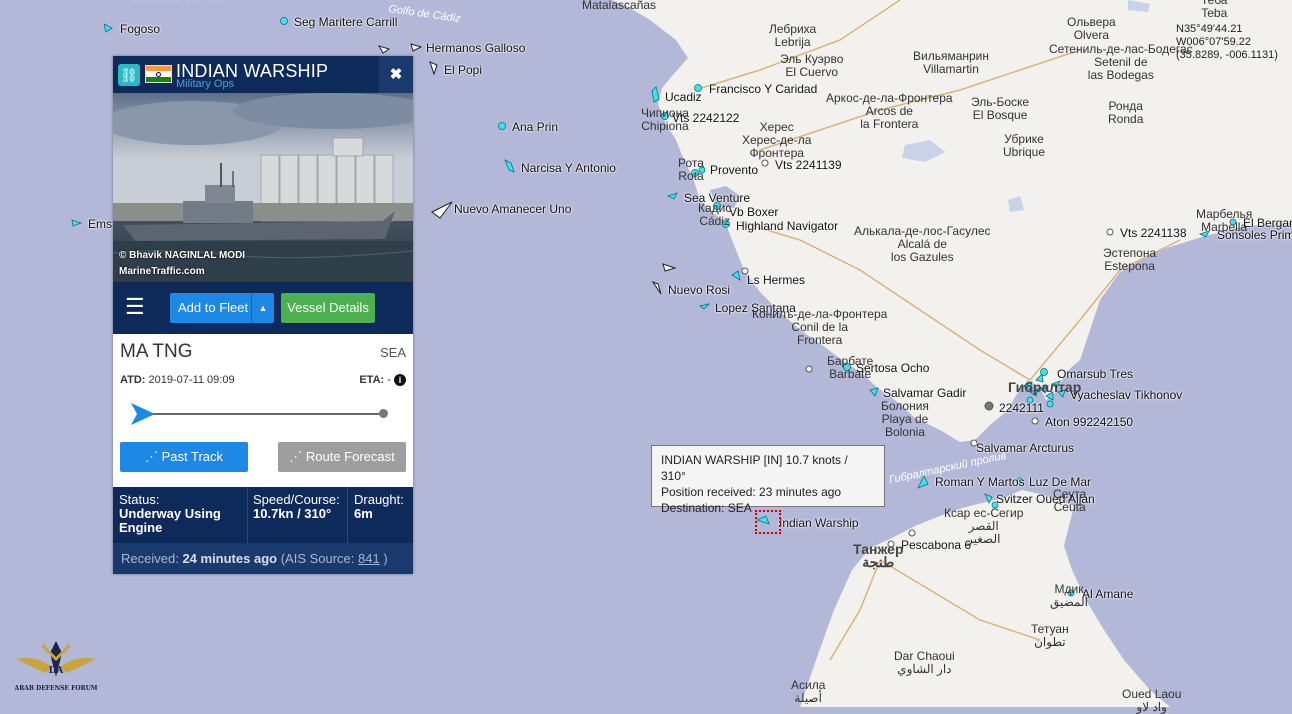  What do you see at coordinates (683, 97) in the screenshot?
I see `vessel-label: Ucadiz` at bounding box center [683, 97].